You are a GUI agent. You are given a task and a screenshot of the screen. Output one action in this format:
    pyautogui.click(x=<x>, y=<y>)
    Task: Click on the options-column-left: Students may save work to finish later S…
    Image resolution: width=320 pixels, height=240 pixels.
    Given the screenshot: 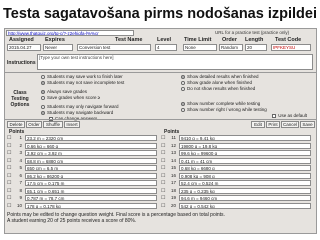 What is the action you would take?
    pyautogui.click(x=109, y=98)
    